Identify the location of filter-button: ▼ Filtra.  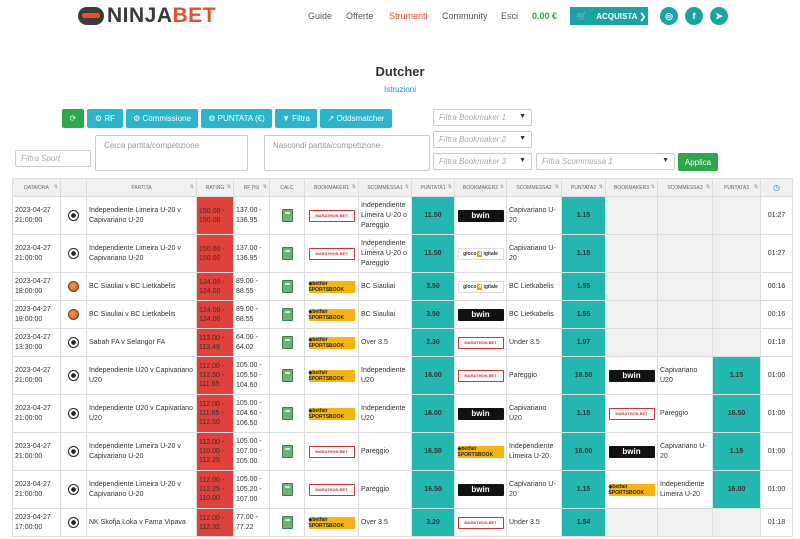
(296, 118).